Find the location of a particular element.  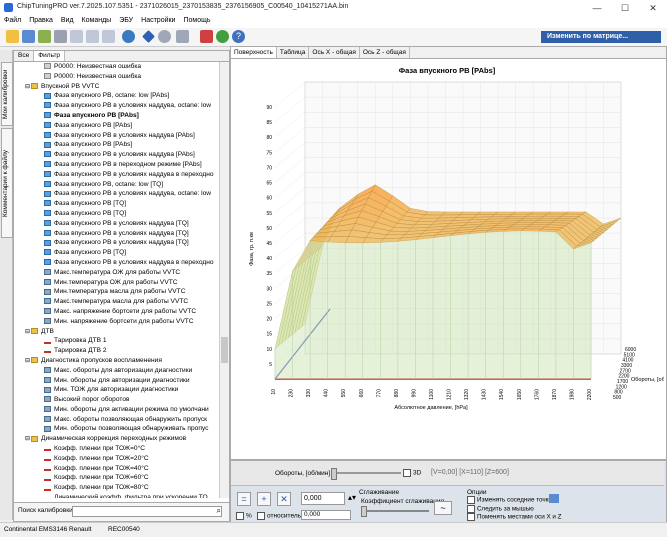

print-icon is located at coordinates (60, 36).